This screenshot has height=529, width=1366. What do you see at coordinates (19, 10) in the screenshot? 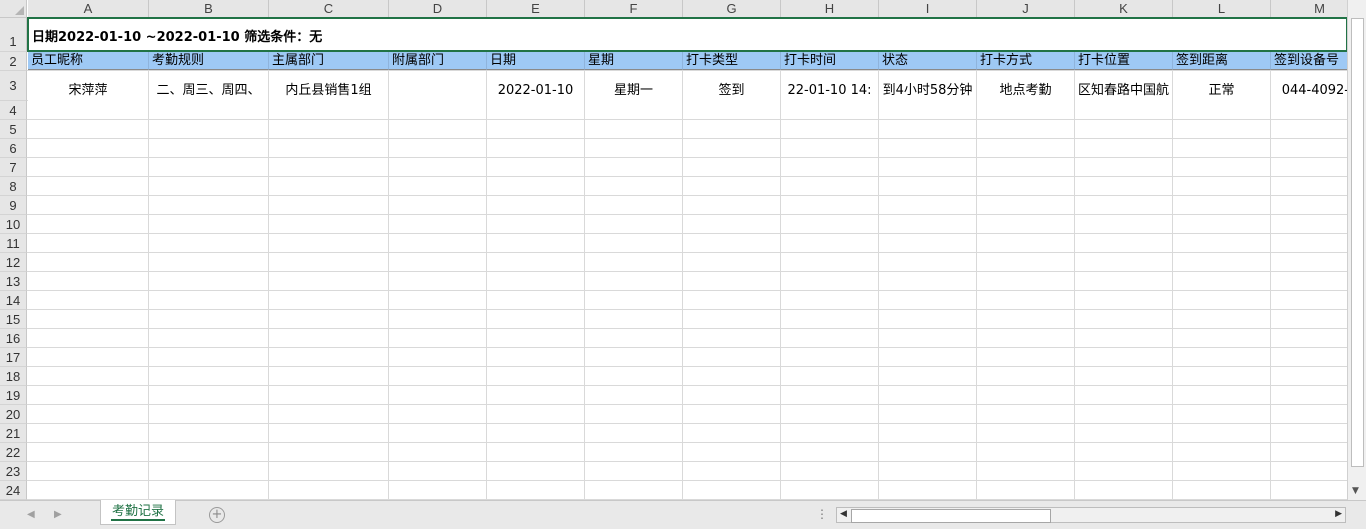
I see `select-all-triangle-icon` at bounding box center [19, 10].